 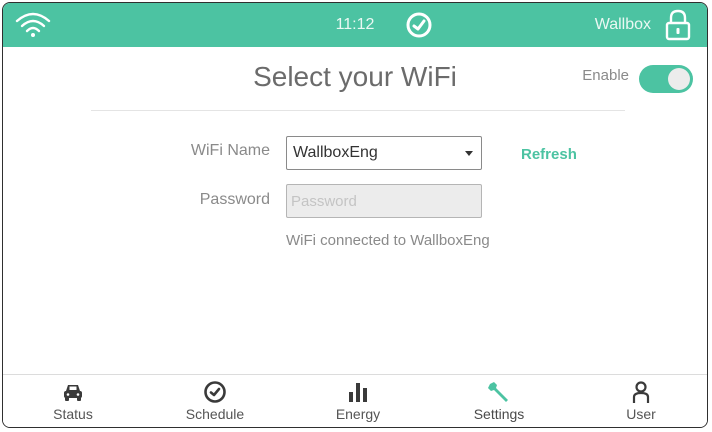 I want to click on nav-status: Status, so click(x=73, y=401).